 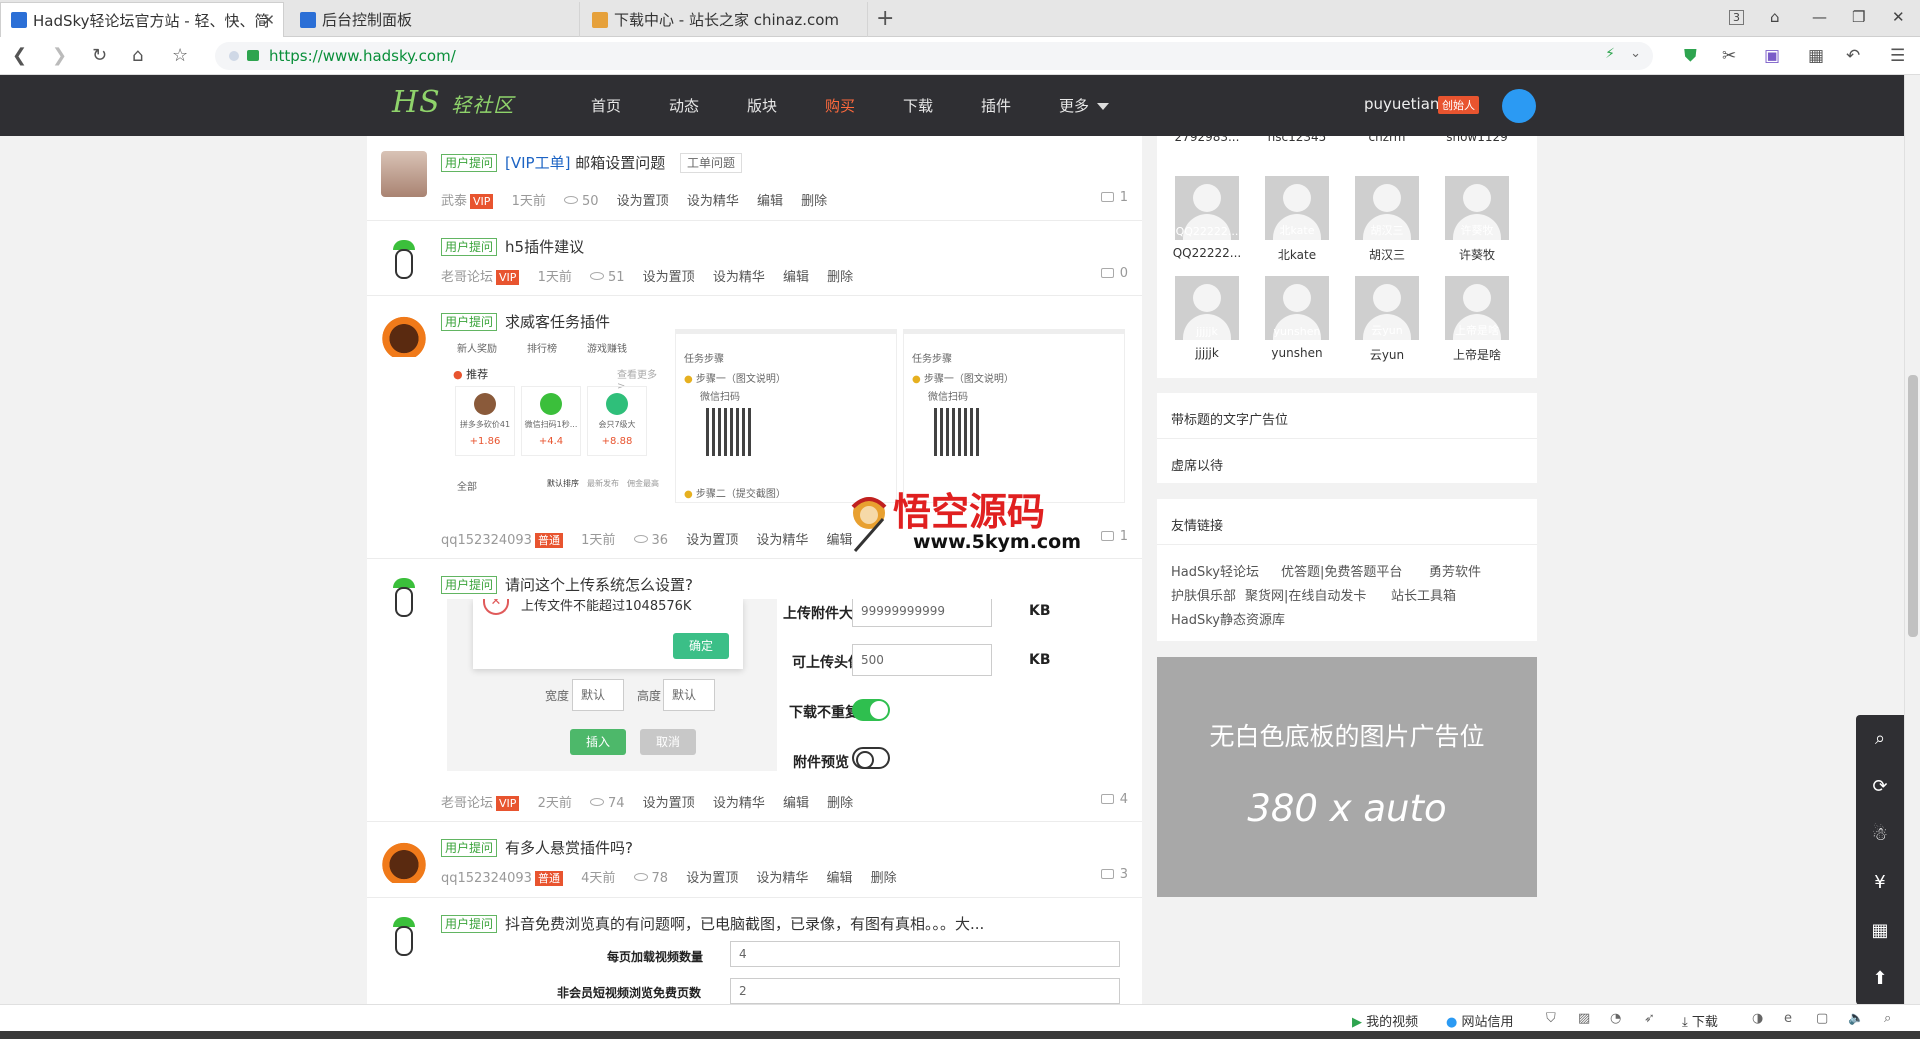 What do you see at coordinates (725, 19) in the screenshot?
I see `tab-chinaz-download: 下载中心 - 站长之家 chinaz.com` at bounding box center [725, 19].